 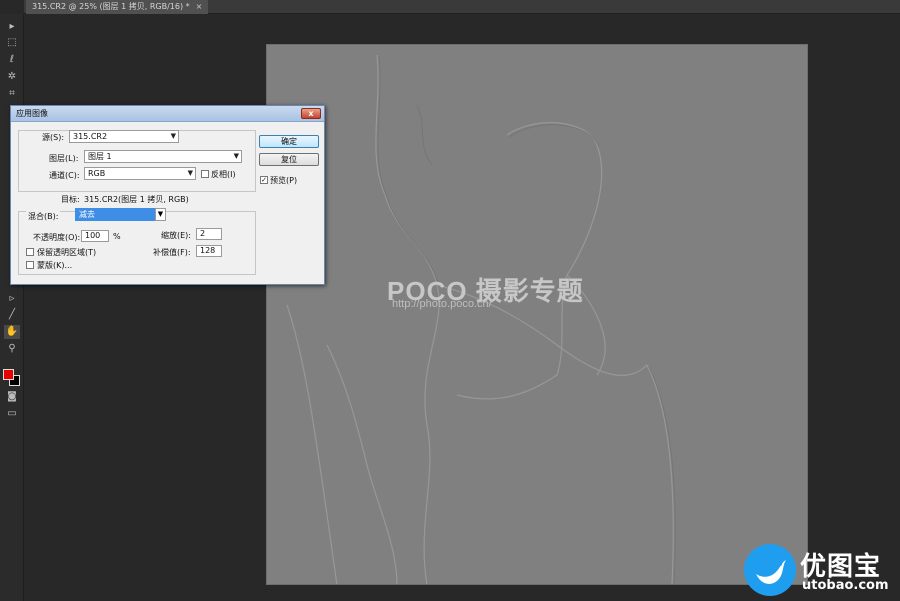 I want to click on target-value: 315.CR2(图层 1 拷贝, RGB), so click(x=136, y=199).